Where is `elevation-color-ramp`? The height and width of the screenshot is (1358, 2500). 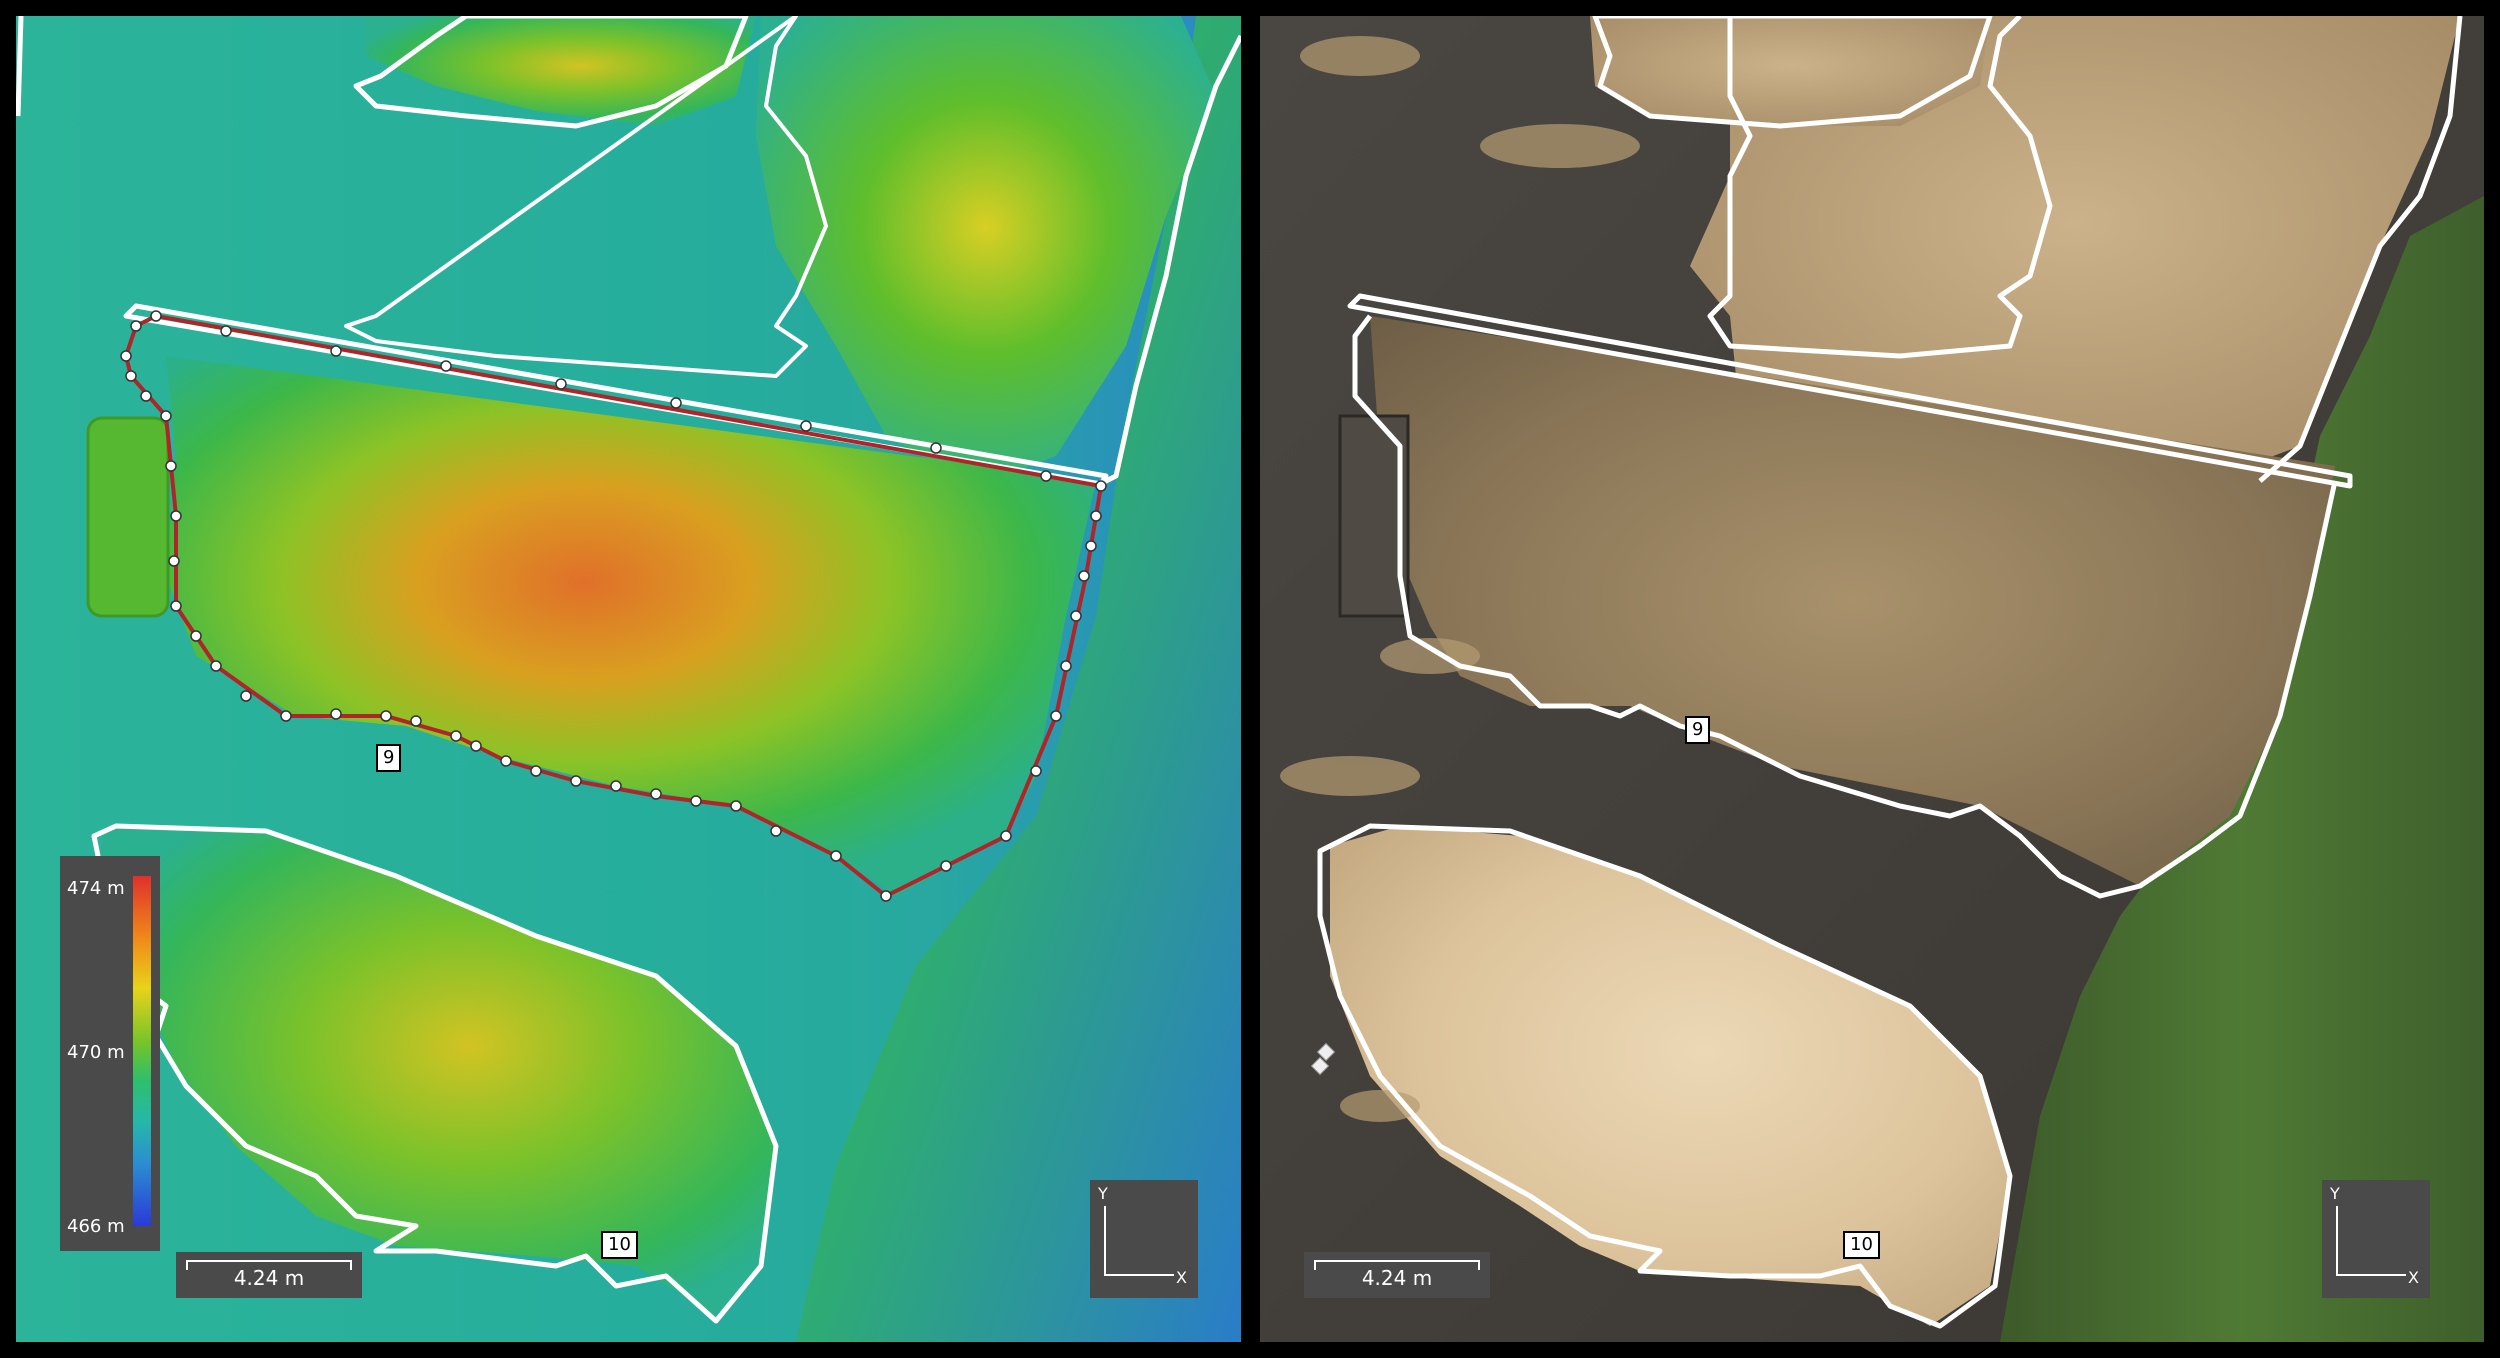
elevation-color-ramp is located at coordinates (142, 1051).